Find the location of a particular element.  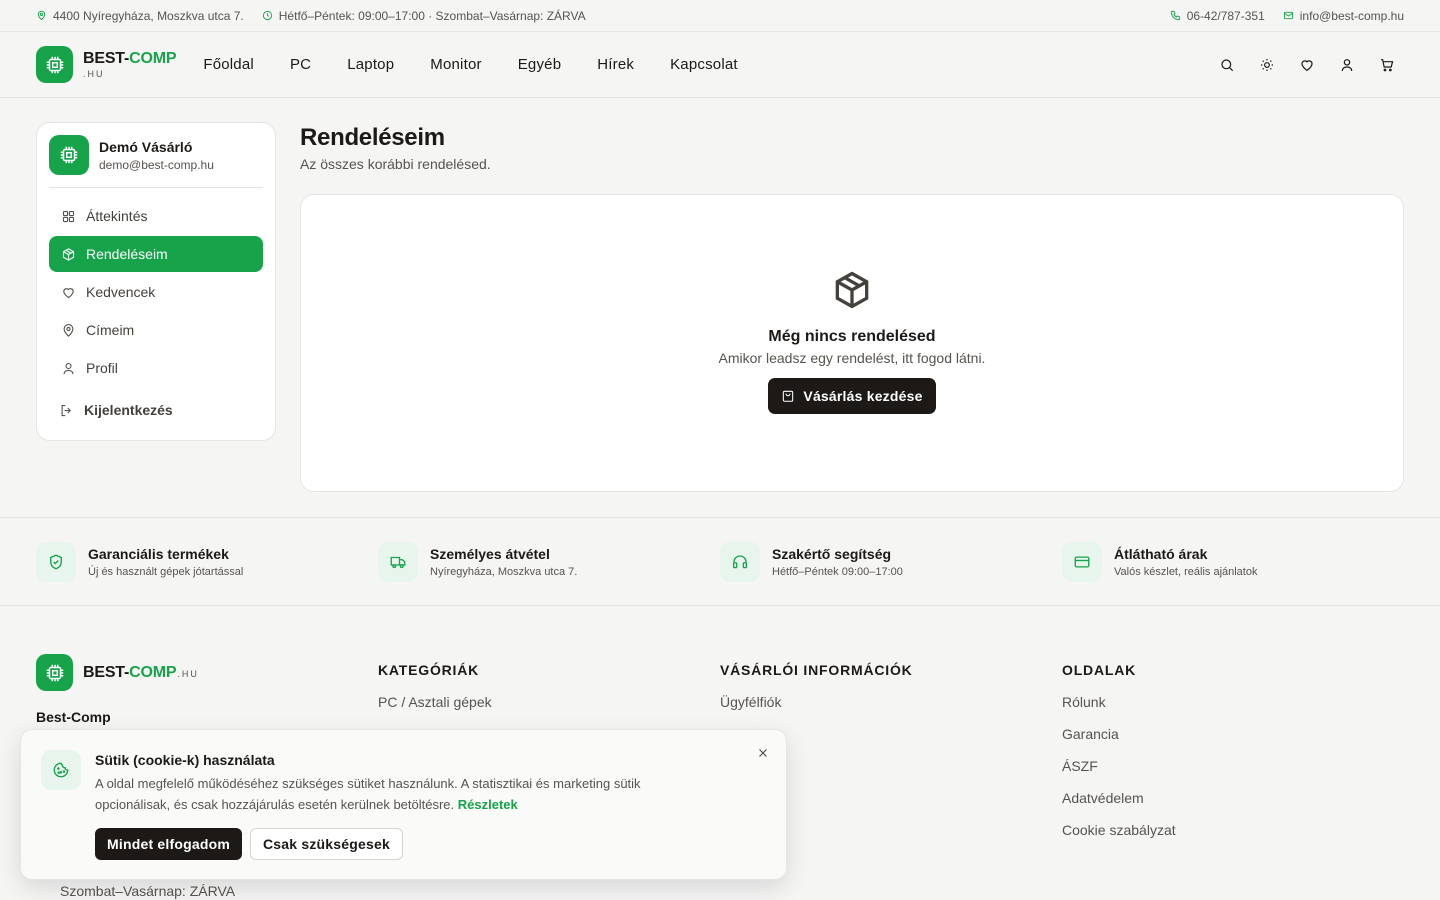

truck-icon is located at coordinates (398, 561).